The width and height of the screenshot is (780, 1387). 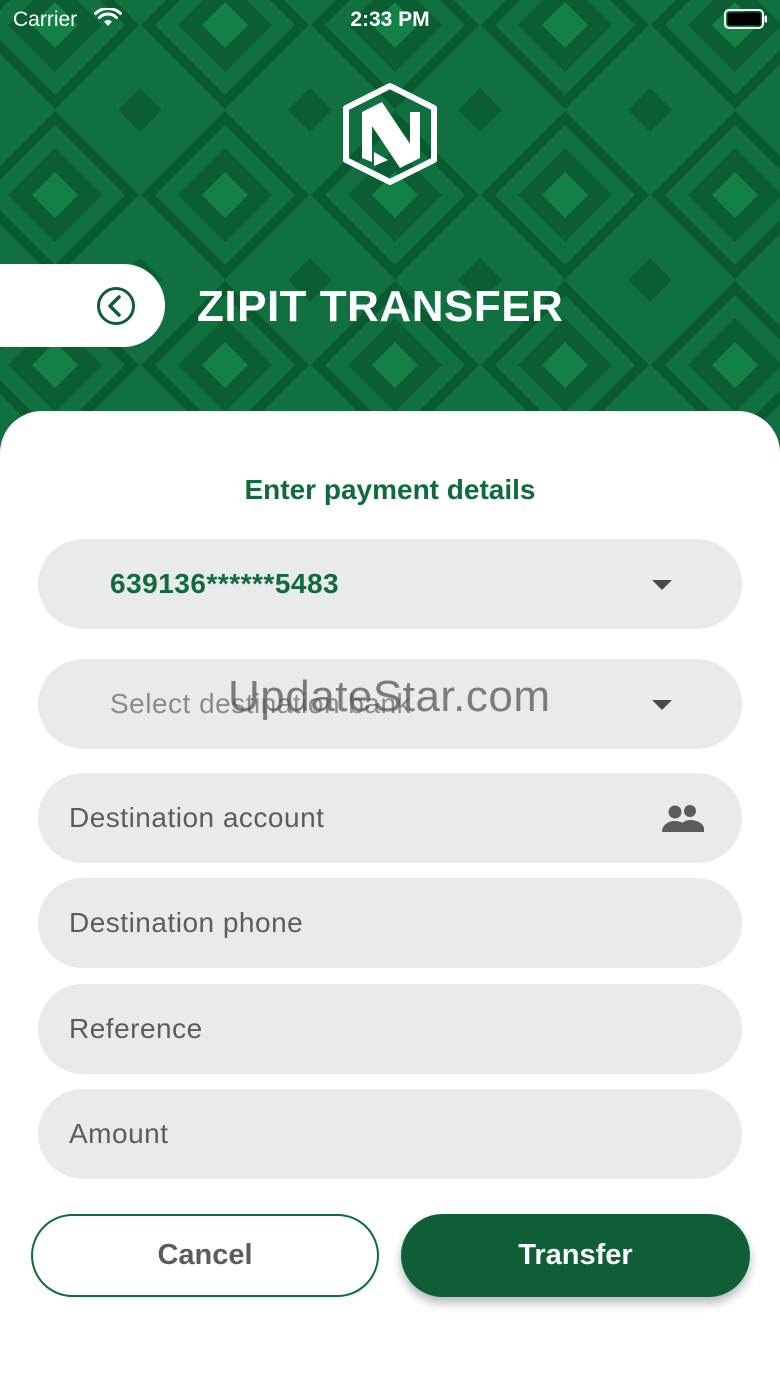 What do you see at coordinates (82, 305) in the screenshot?
I see `back-button` at bounding box center [82, 305].